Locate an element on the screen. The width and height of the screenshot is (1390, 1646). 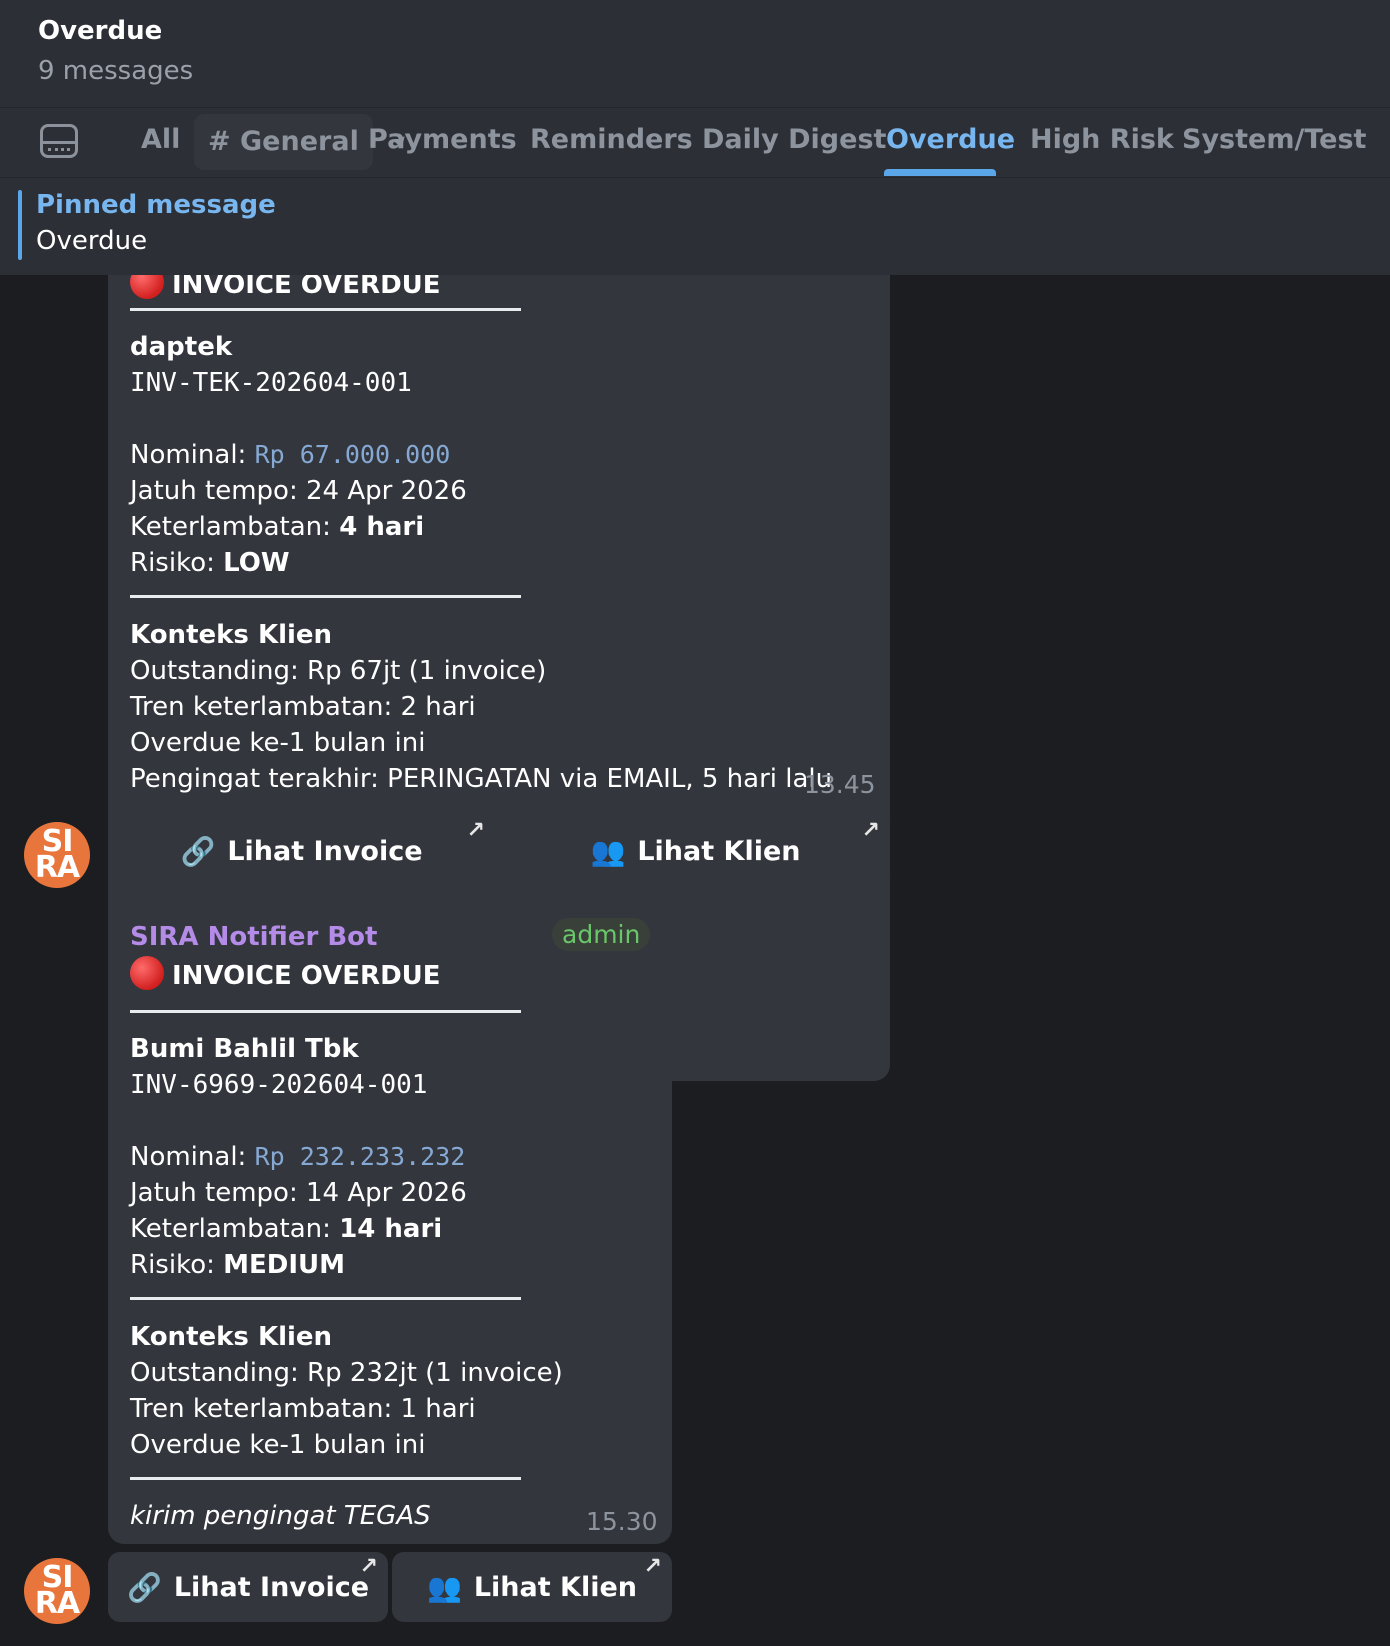
delay-row: Keterlambatan: 4 hari is located at coordinates (277, 527).